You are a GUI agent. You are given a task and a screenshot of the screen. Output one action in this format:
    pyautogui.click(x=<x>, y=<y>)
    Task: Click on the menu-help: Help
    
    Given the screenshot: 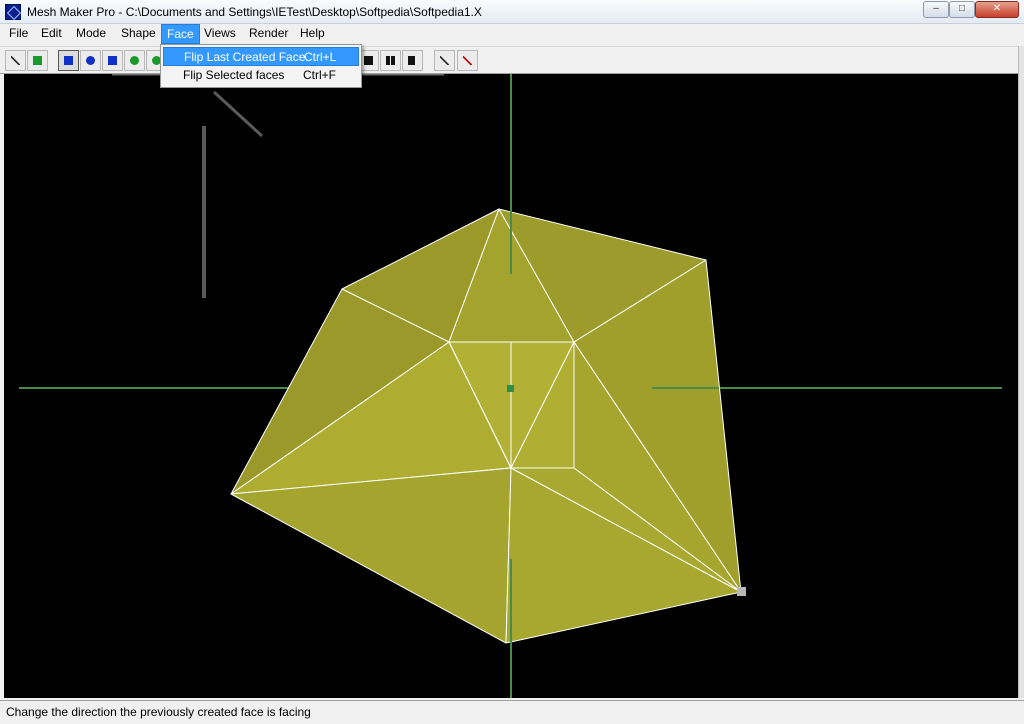 What is the action you would take?
    pyautogui.click(x=312, y=34)
    